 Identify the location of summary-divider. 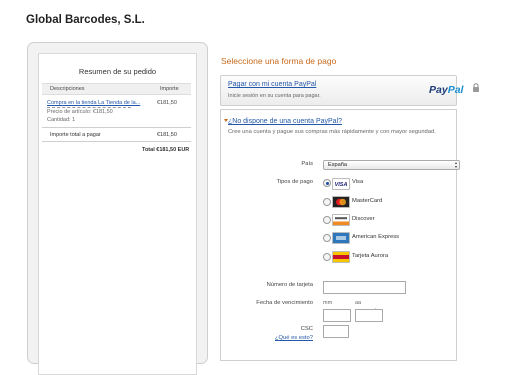
(116, 127).